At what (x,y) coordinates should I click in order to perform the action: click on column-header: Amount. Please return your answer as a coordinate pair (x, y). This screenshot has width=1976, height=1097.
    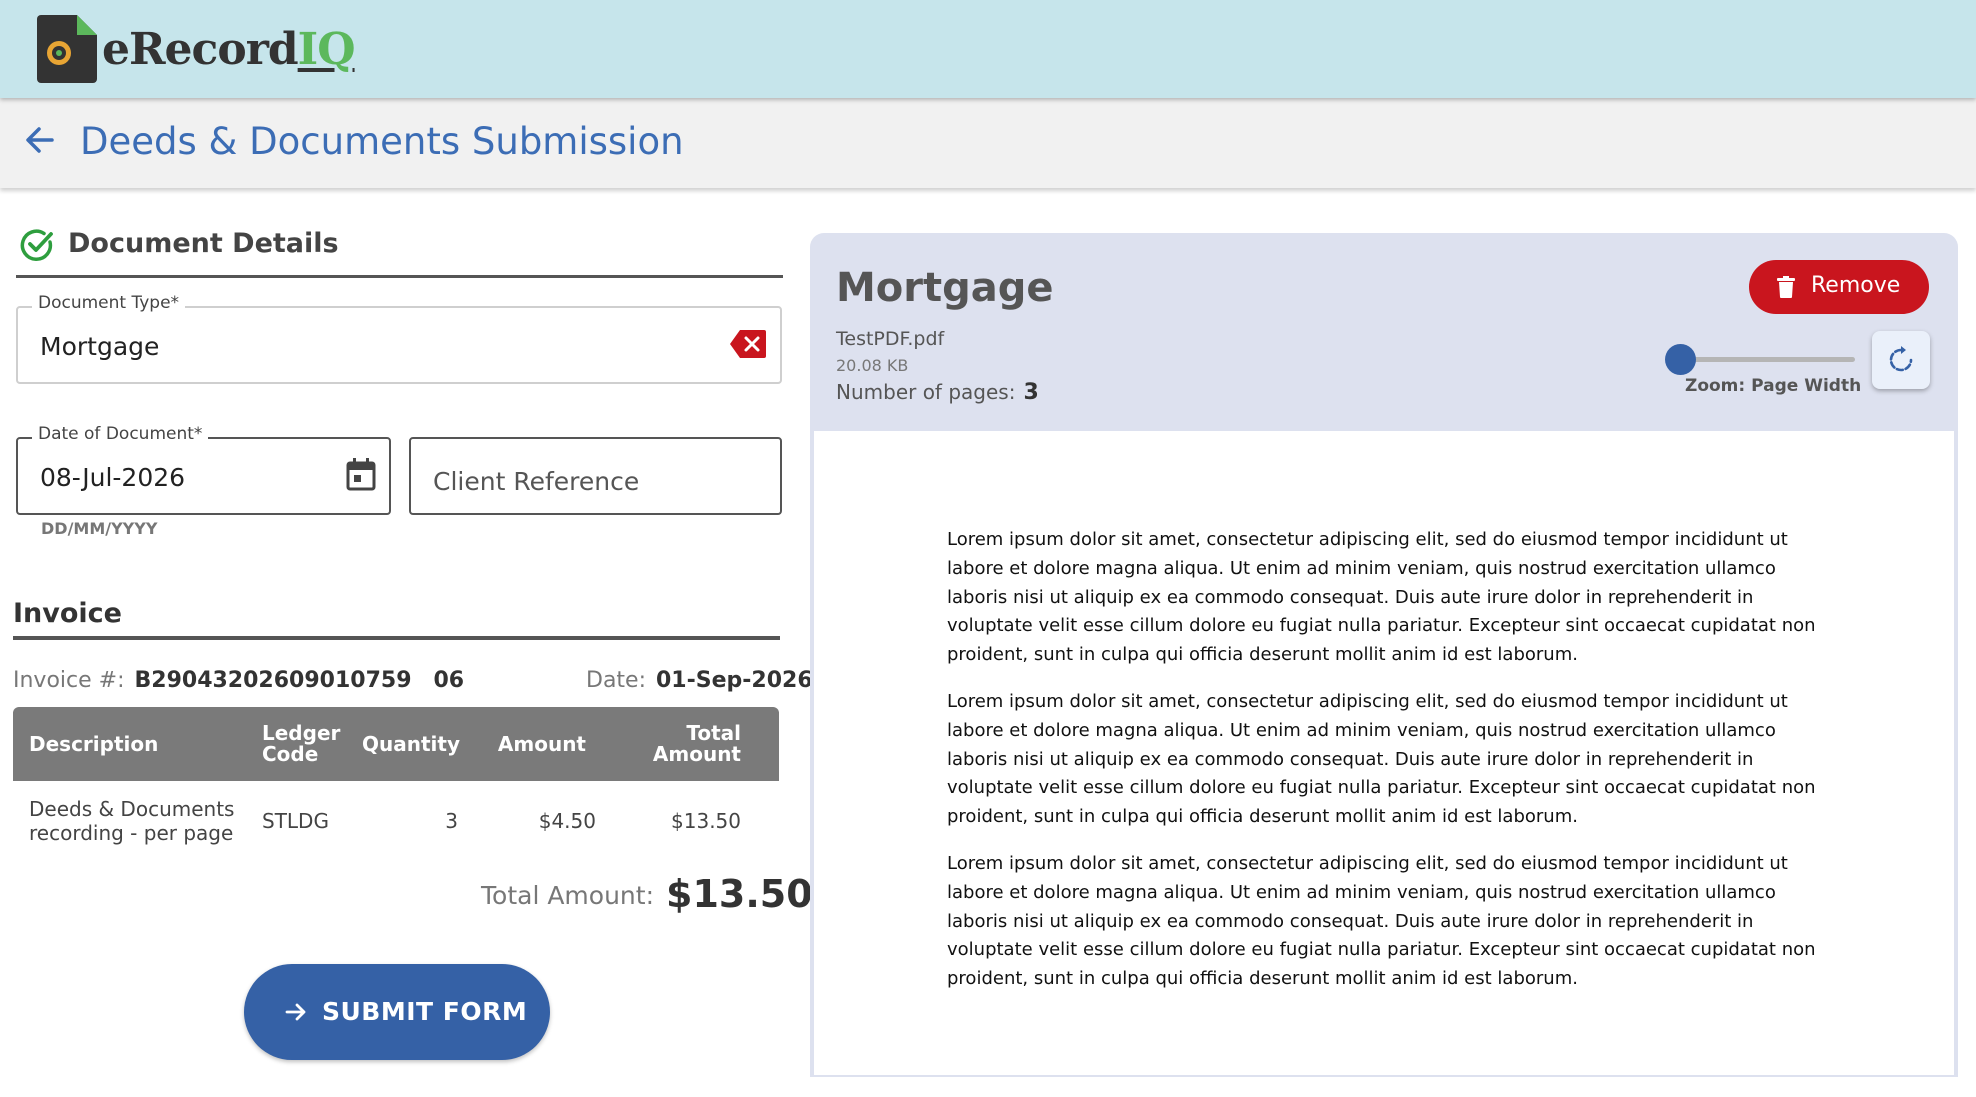
    Looking at the image, I should click on (535, 744).